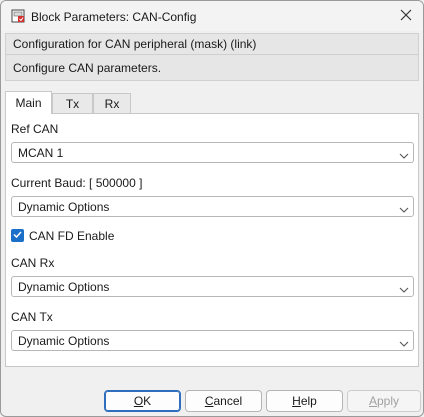  I want to click on tab-rx: Rx, so click(112, 103).